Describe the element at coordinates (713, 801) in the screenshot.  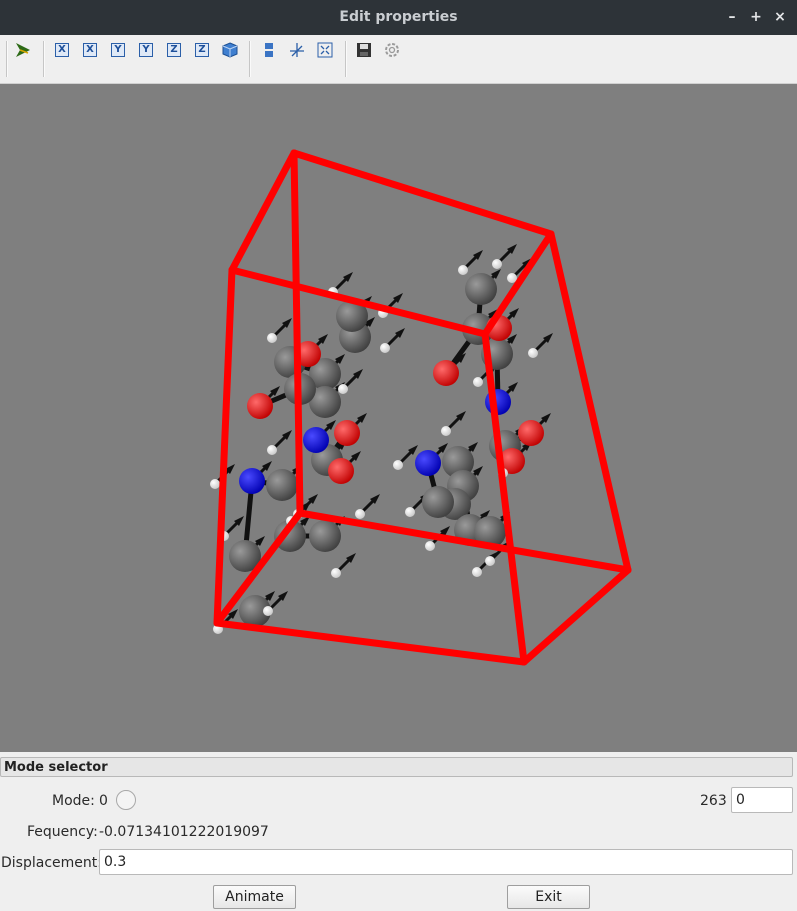
I see `mode-max-label: 263` at that location.